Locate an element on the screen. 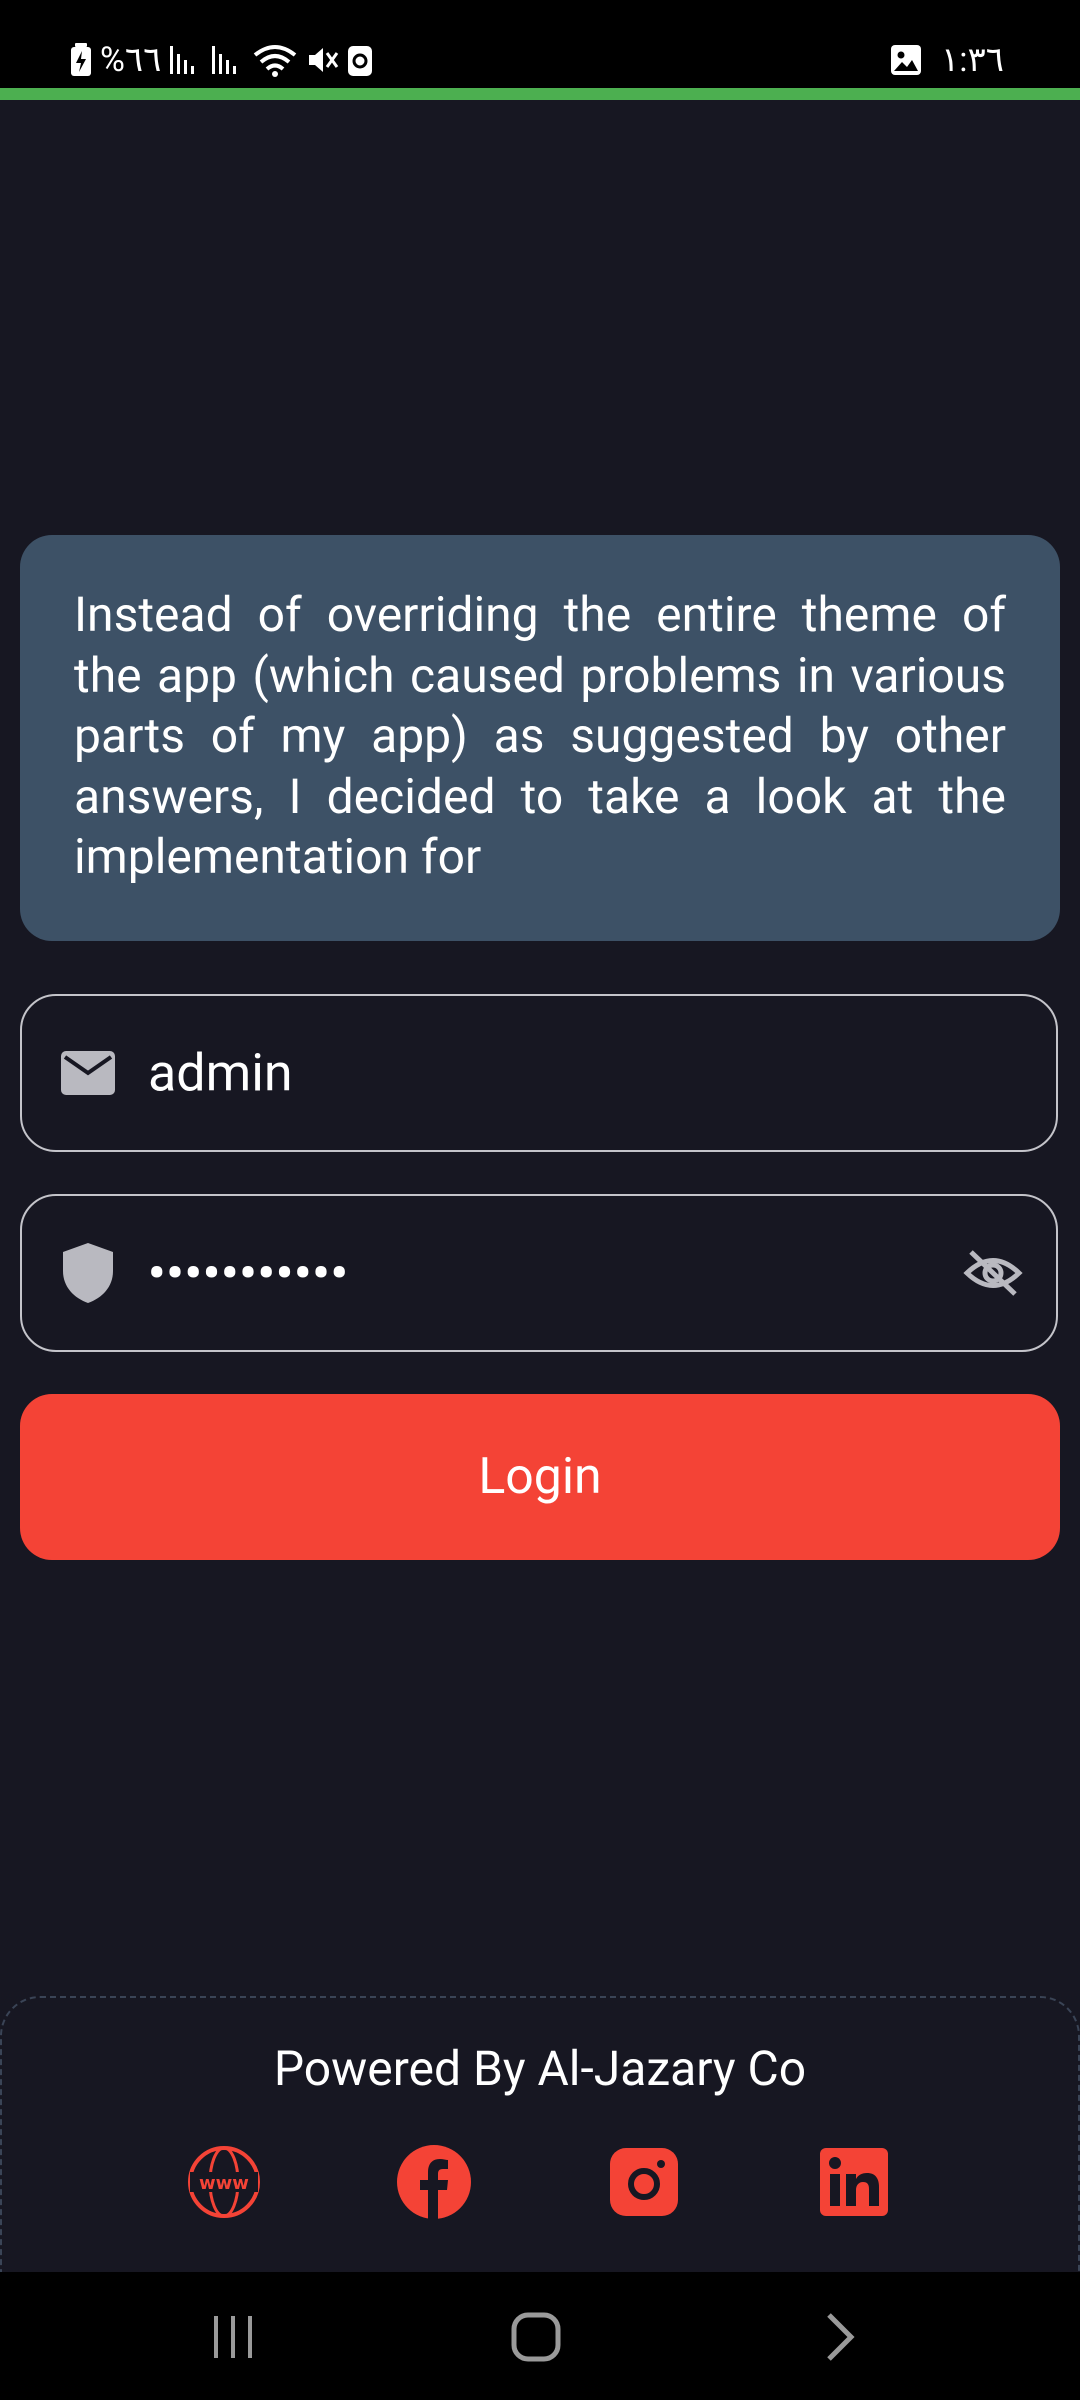 The width and height of the screenshot is (1080, 2400). eye-off-icon is located at coordinates (993, 1273).